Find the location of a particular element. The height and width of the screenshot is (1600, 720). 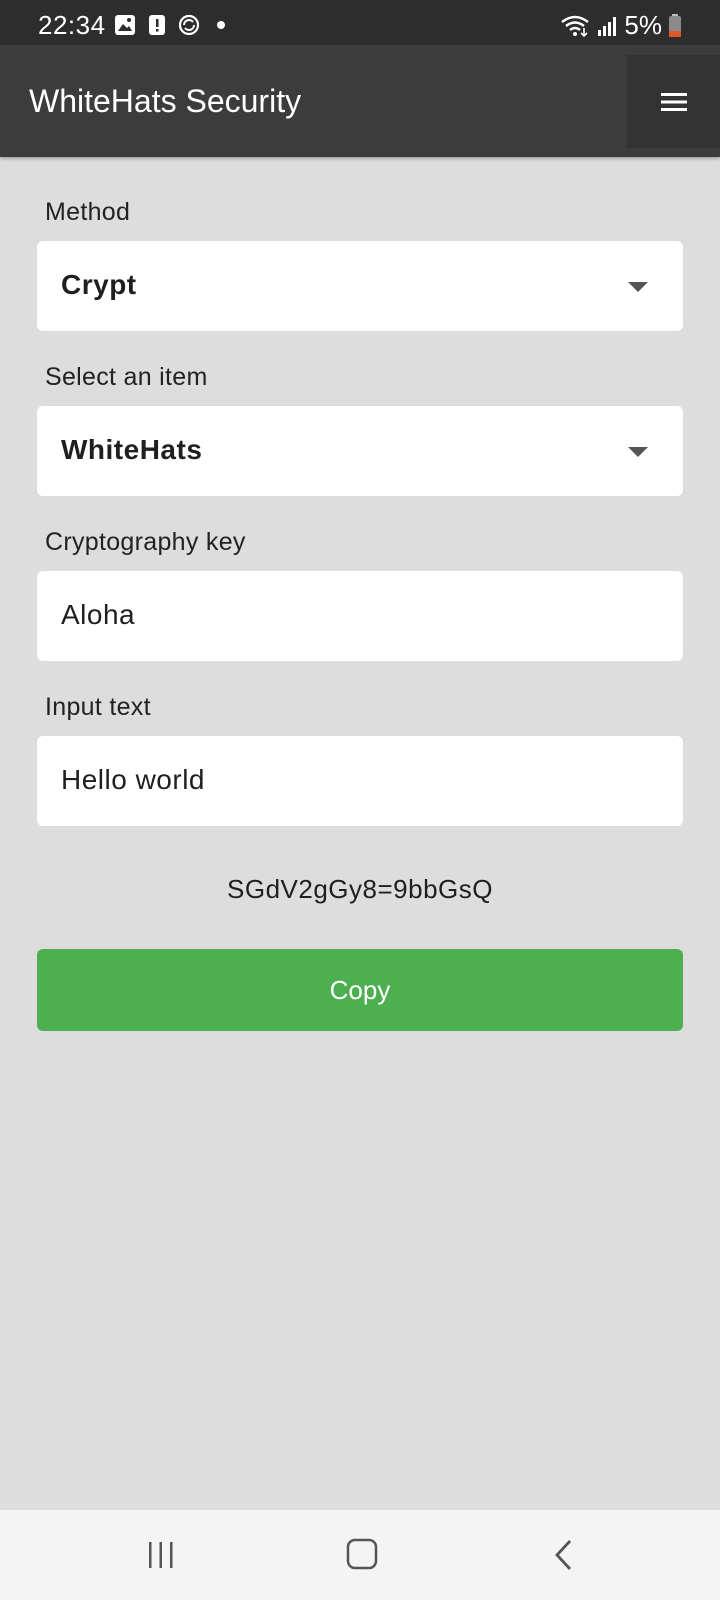

app-title: WhiteHats Security is located at coordinates (165, 101).